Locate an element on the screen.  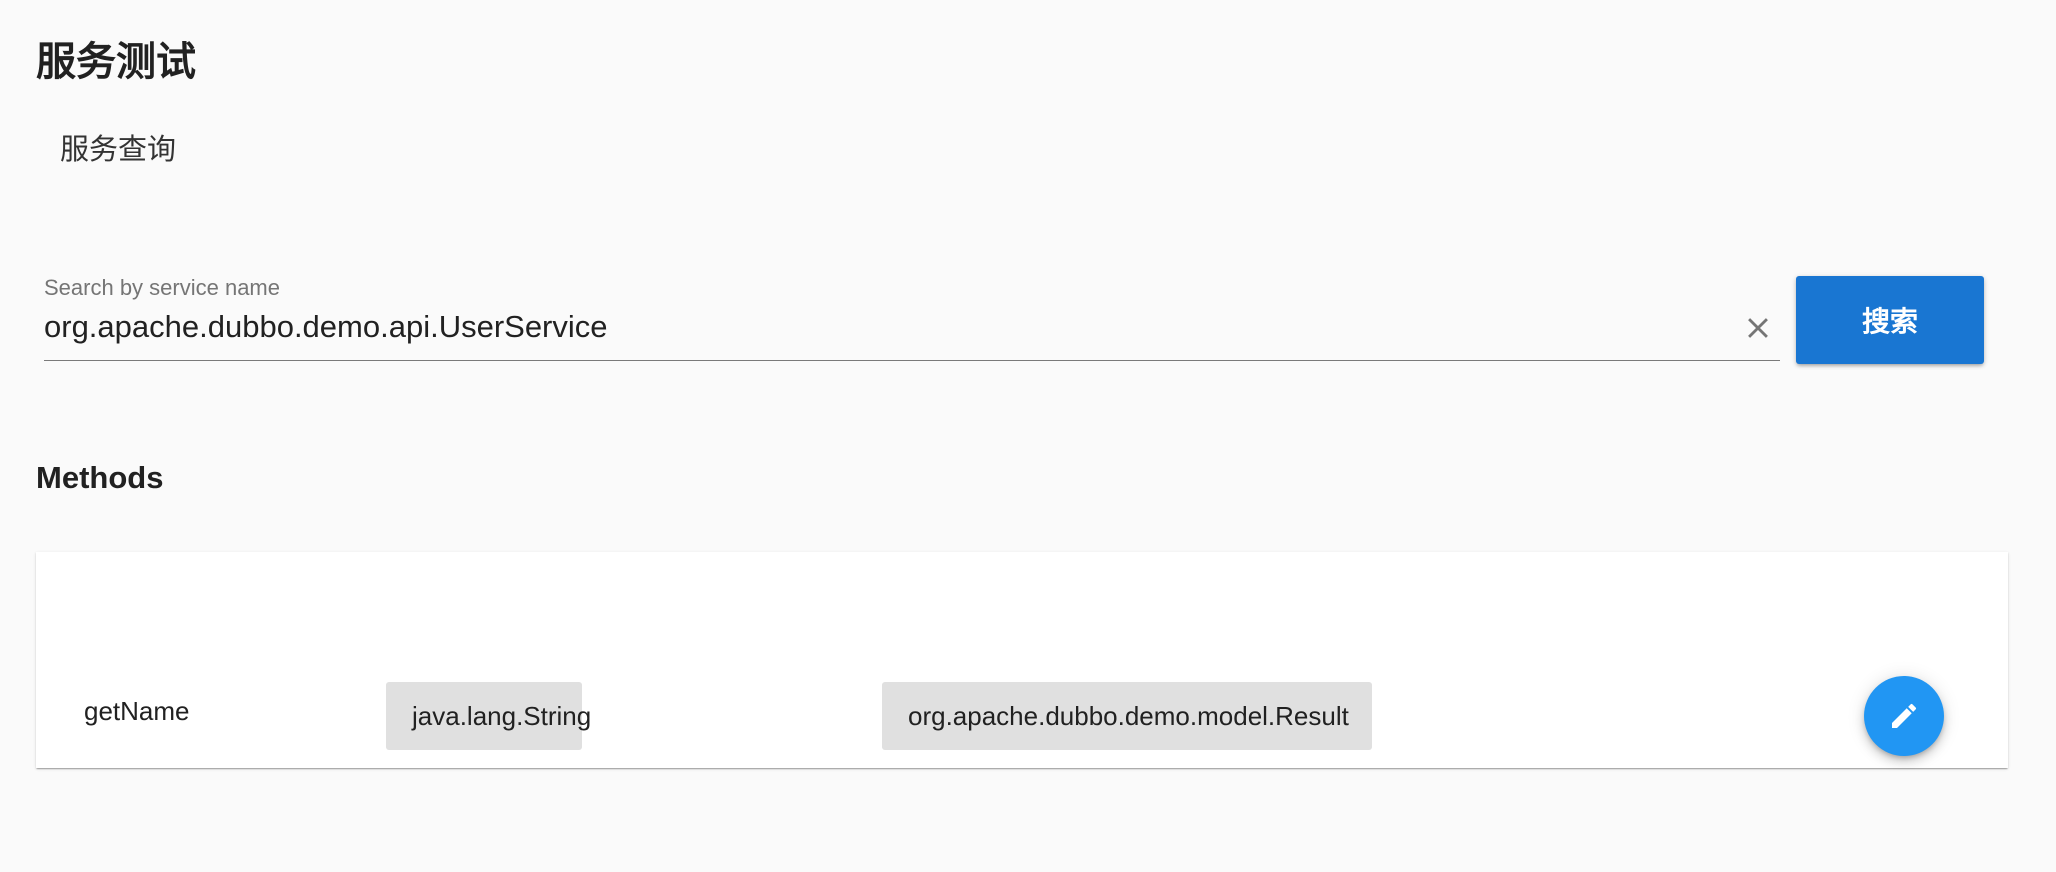
pencil-icon is located at coordinates (1904, 716).